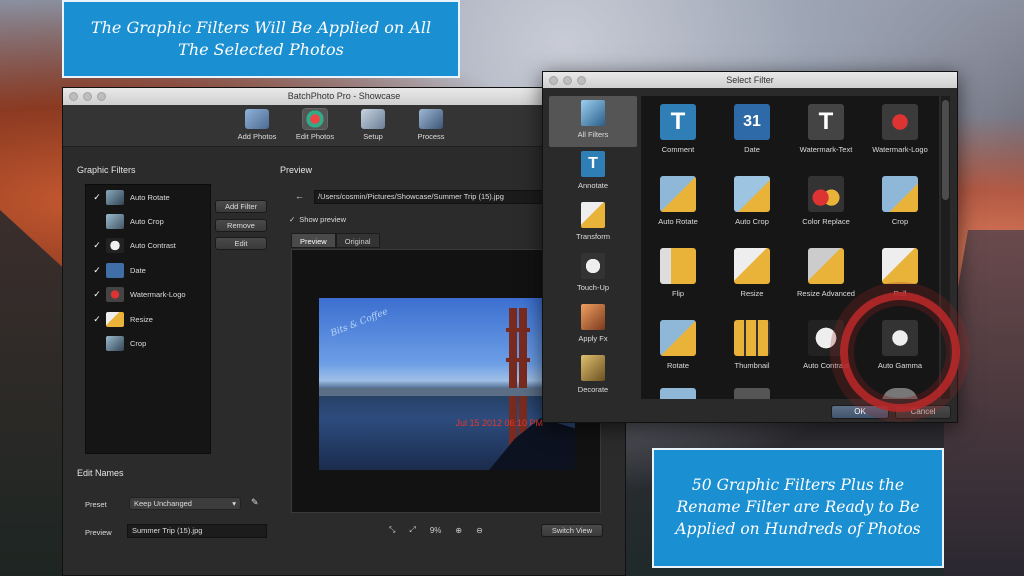  Describe the element at coordinates (752, 201) in the screenshot. I see `filter-item-auto-crop: Auto Crop` at that location.